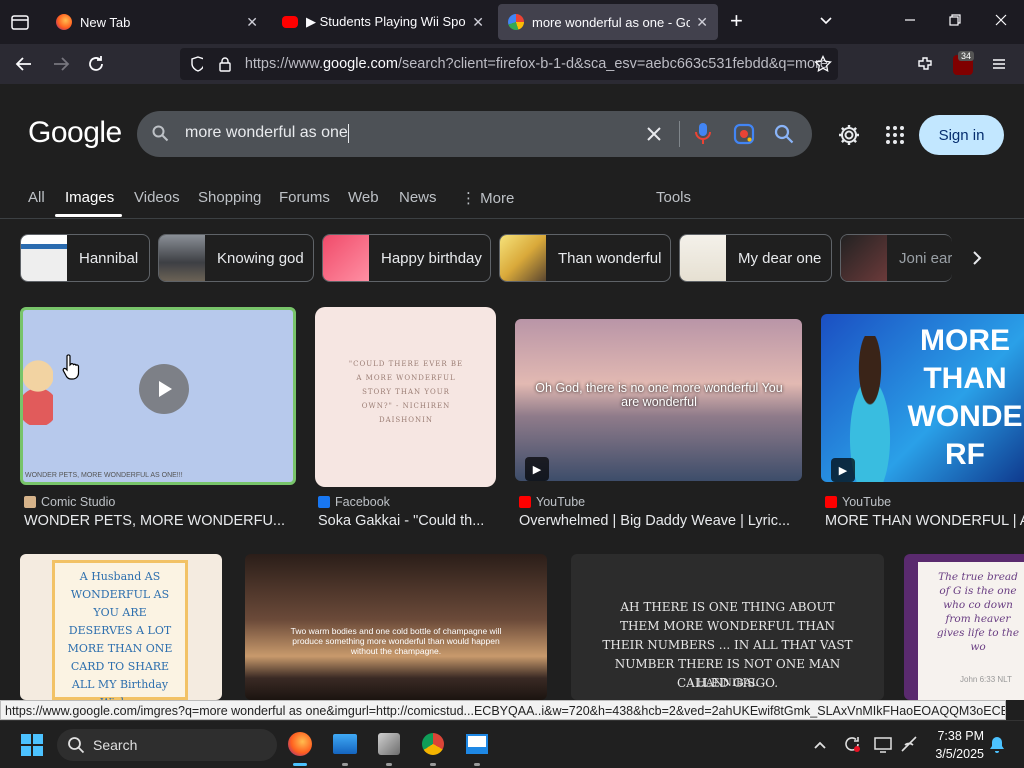 The height and width of the screenshot is (768, 1024). Describe the element at coordinates (115, 745) in the screenshot. I see `taskbar-search-label: Search` at that location.